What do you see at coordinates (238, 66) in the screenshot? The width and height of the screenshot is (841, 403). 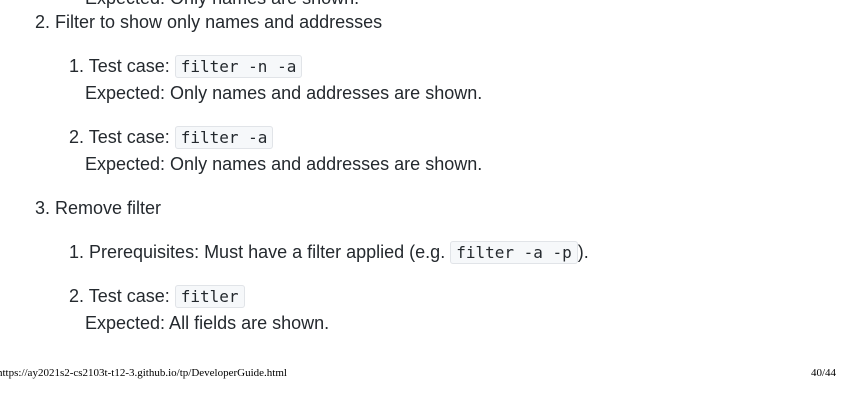 I see `command-code: filter -n -a` at bounding box center [238, 66].